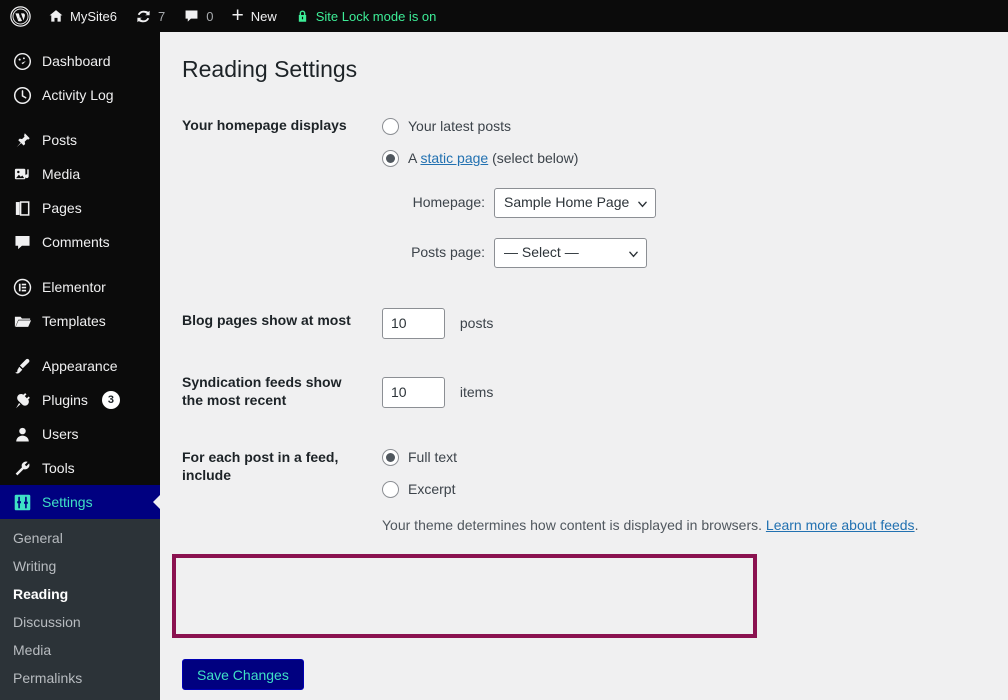  I want to click on save-changes-button: Save Changes, so click(243, 675).